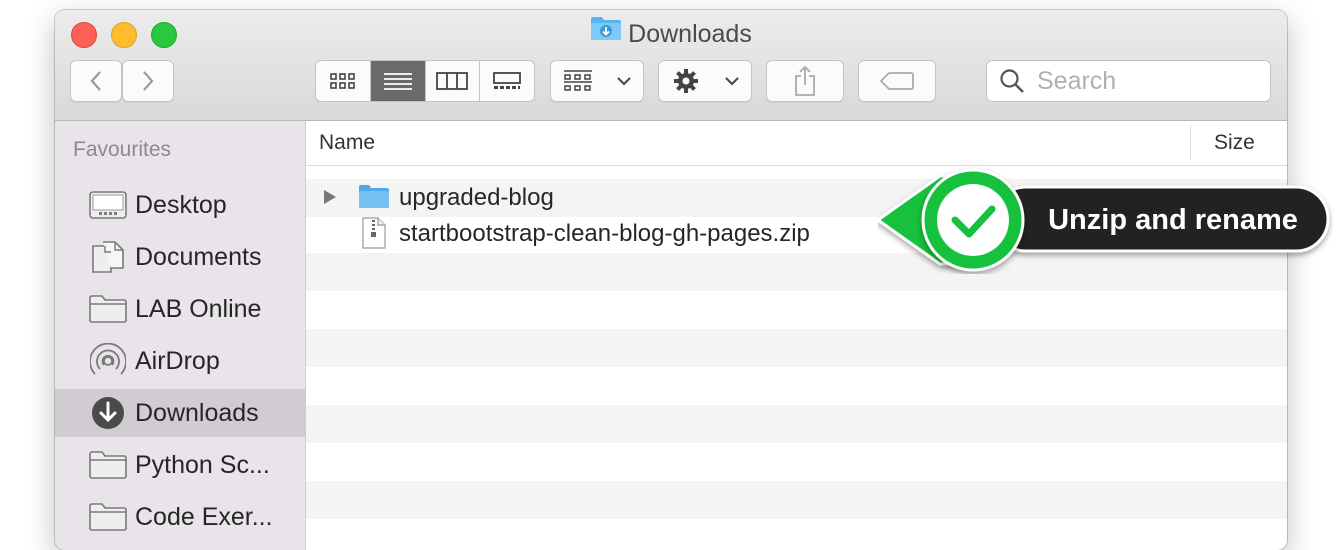 Image resolution: width=1337 pixels, height=550 pixels. I want to click on callout-text: Unzip and rename, so click(1173, 219).